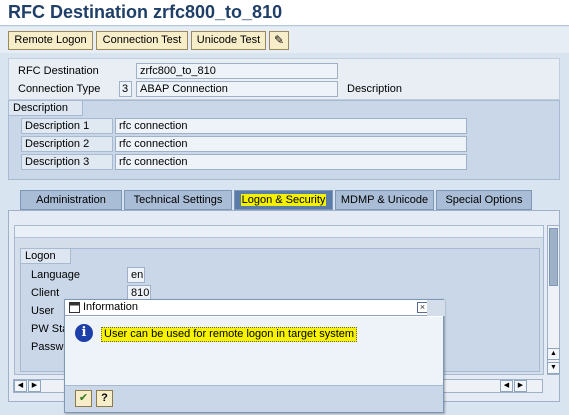  I want to click on client-label: Client, so click(45, 293).